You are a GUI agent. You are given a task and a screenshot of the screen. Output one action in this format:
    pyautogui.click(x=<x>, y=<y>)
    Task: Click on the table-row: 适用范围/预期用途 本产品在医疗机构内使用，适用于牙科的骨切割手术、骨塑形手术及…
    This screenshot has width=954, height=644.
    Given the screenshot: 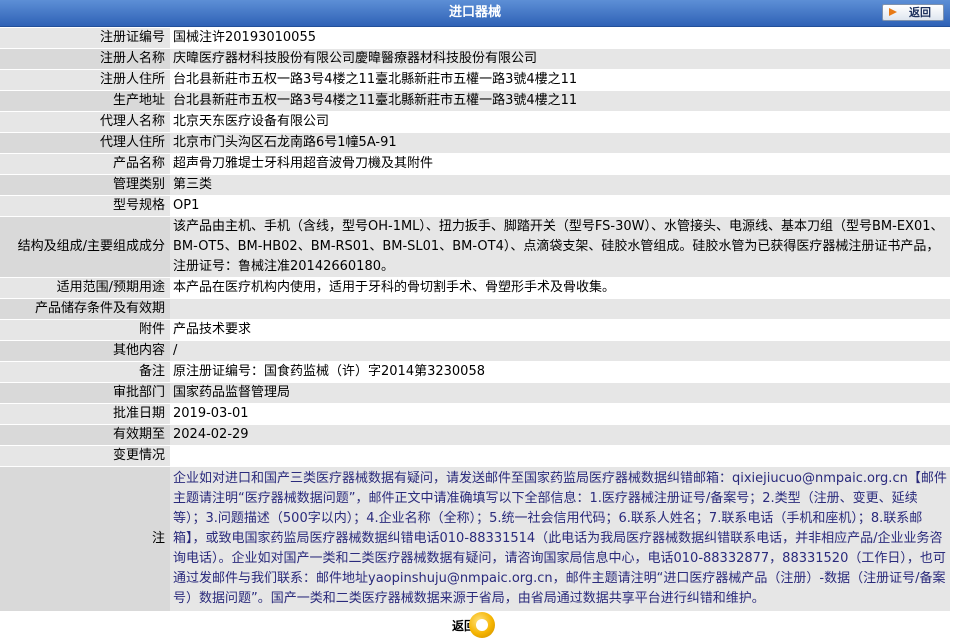 What is the action you would take?
    pyautogui.click(x=475, y=288)
    